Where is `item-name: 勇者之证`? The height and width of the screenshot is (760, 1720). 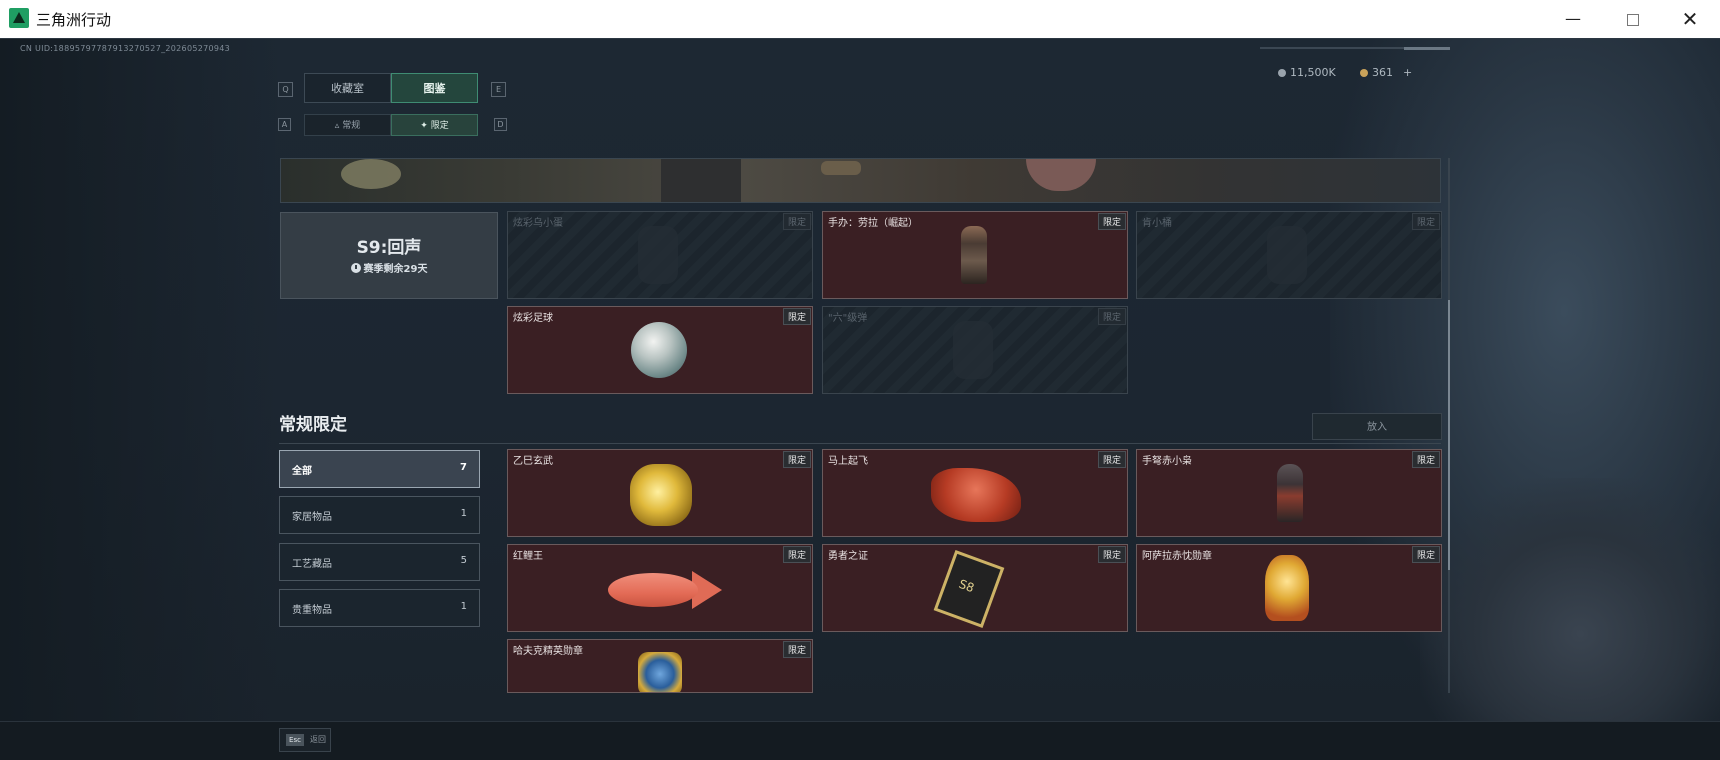
item-name: 勇者之证 is located at coordinates (848, 556).